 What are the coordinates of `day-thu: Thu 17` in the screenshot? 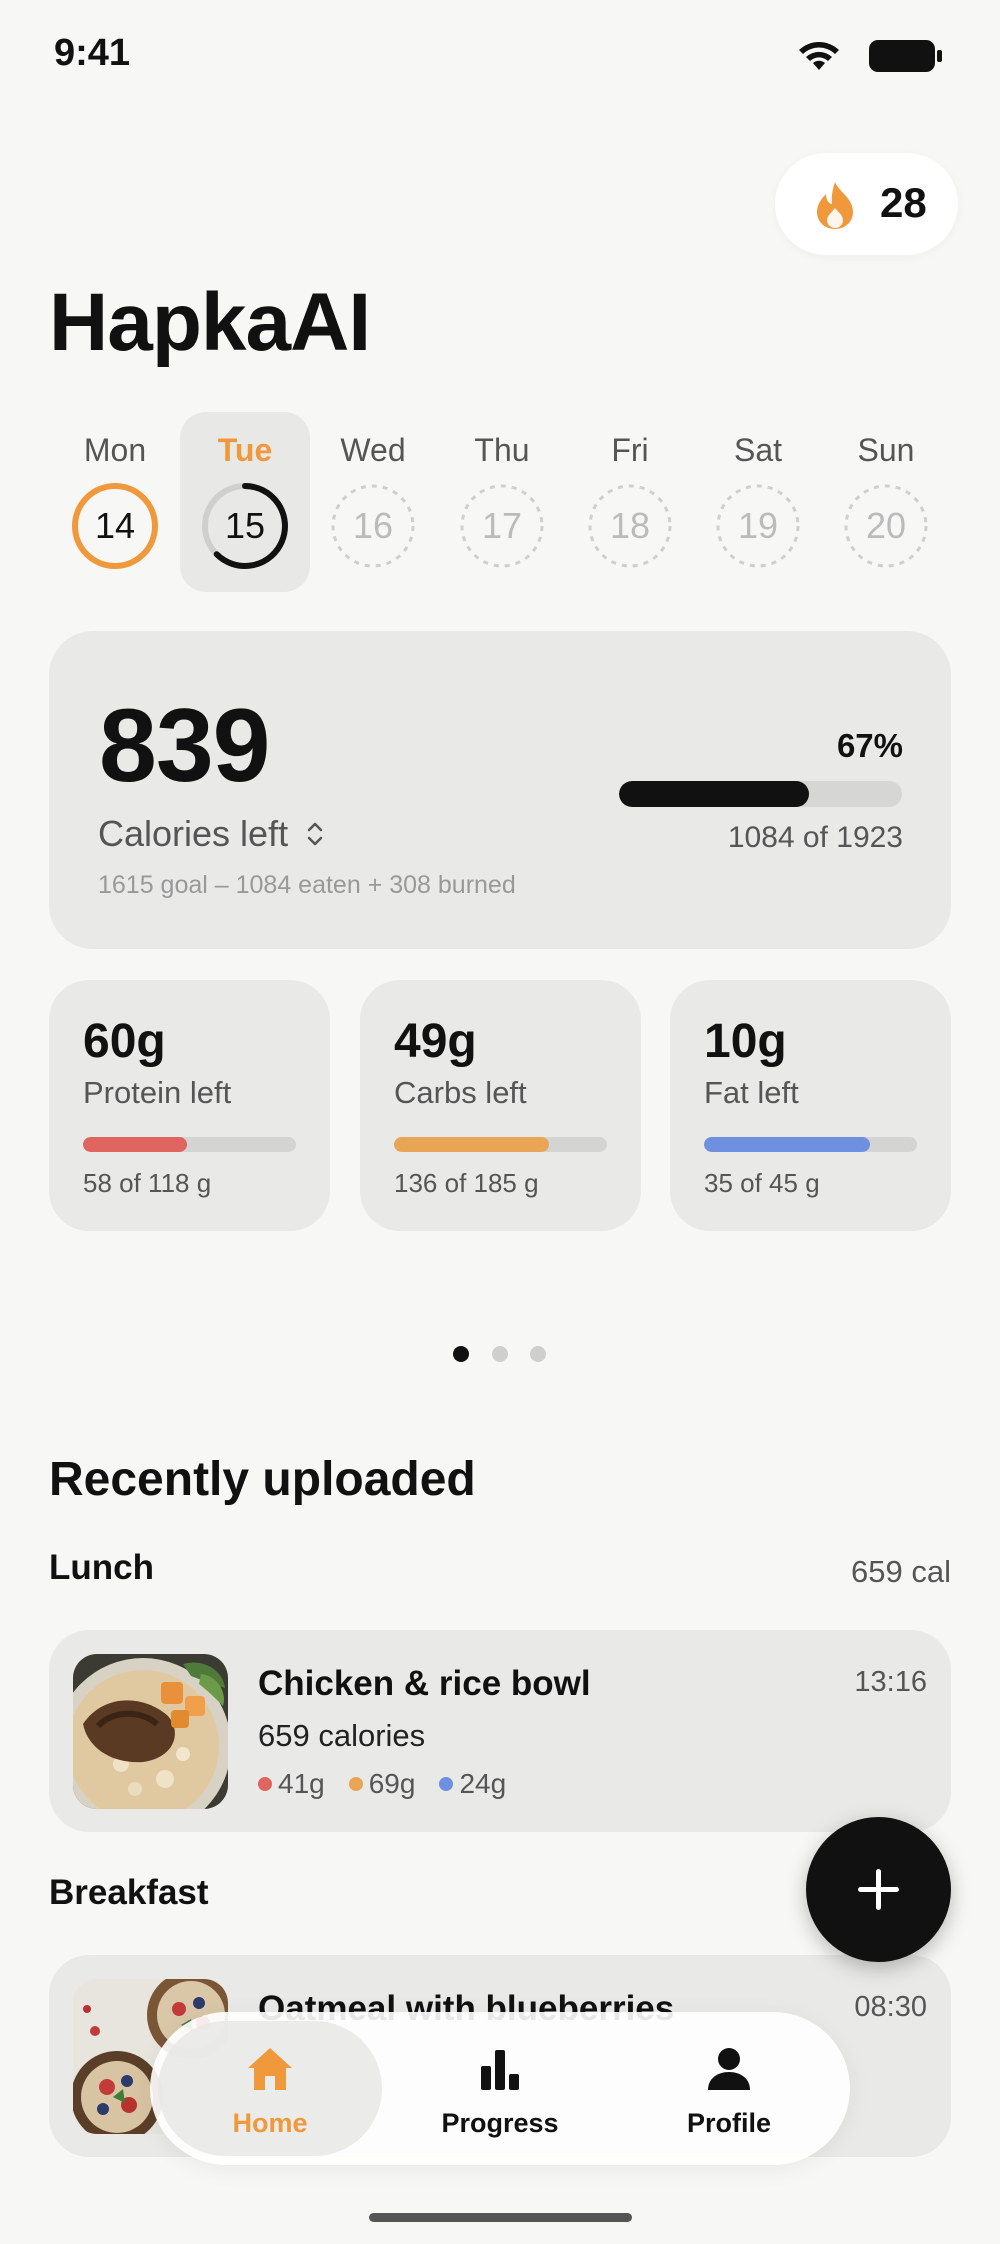 It's located at (502, 502).